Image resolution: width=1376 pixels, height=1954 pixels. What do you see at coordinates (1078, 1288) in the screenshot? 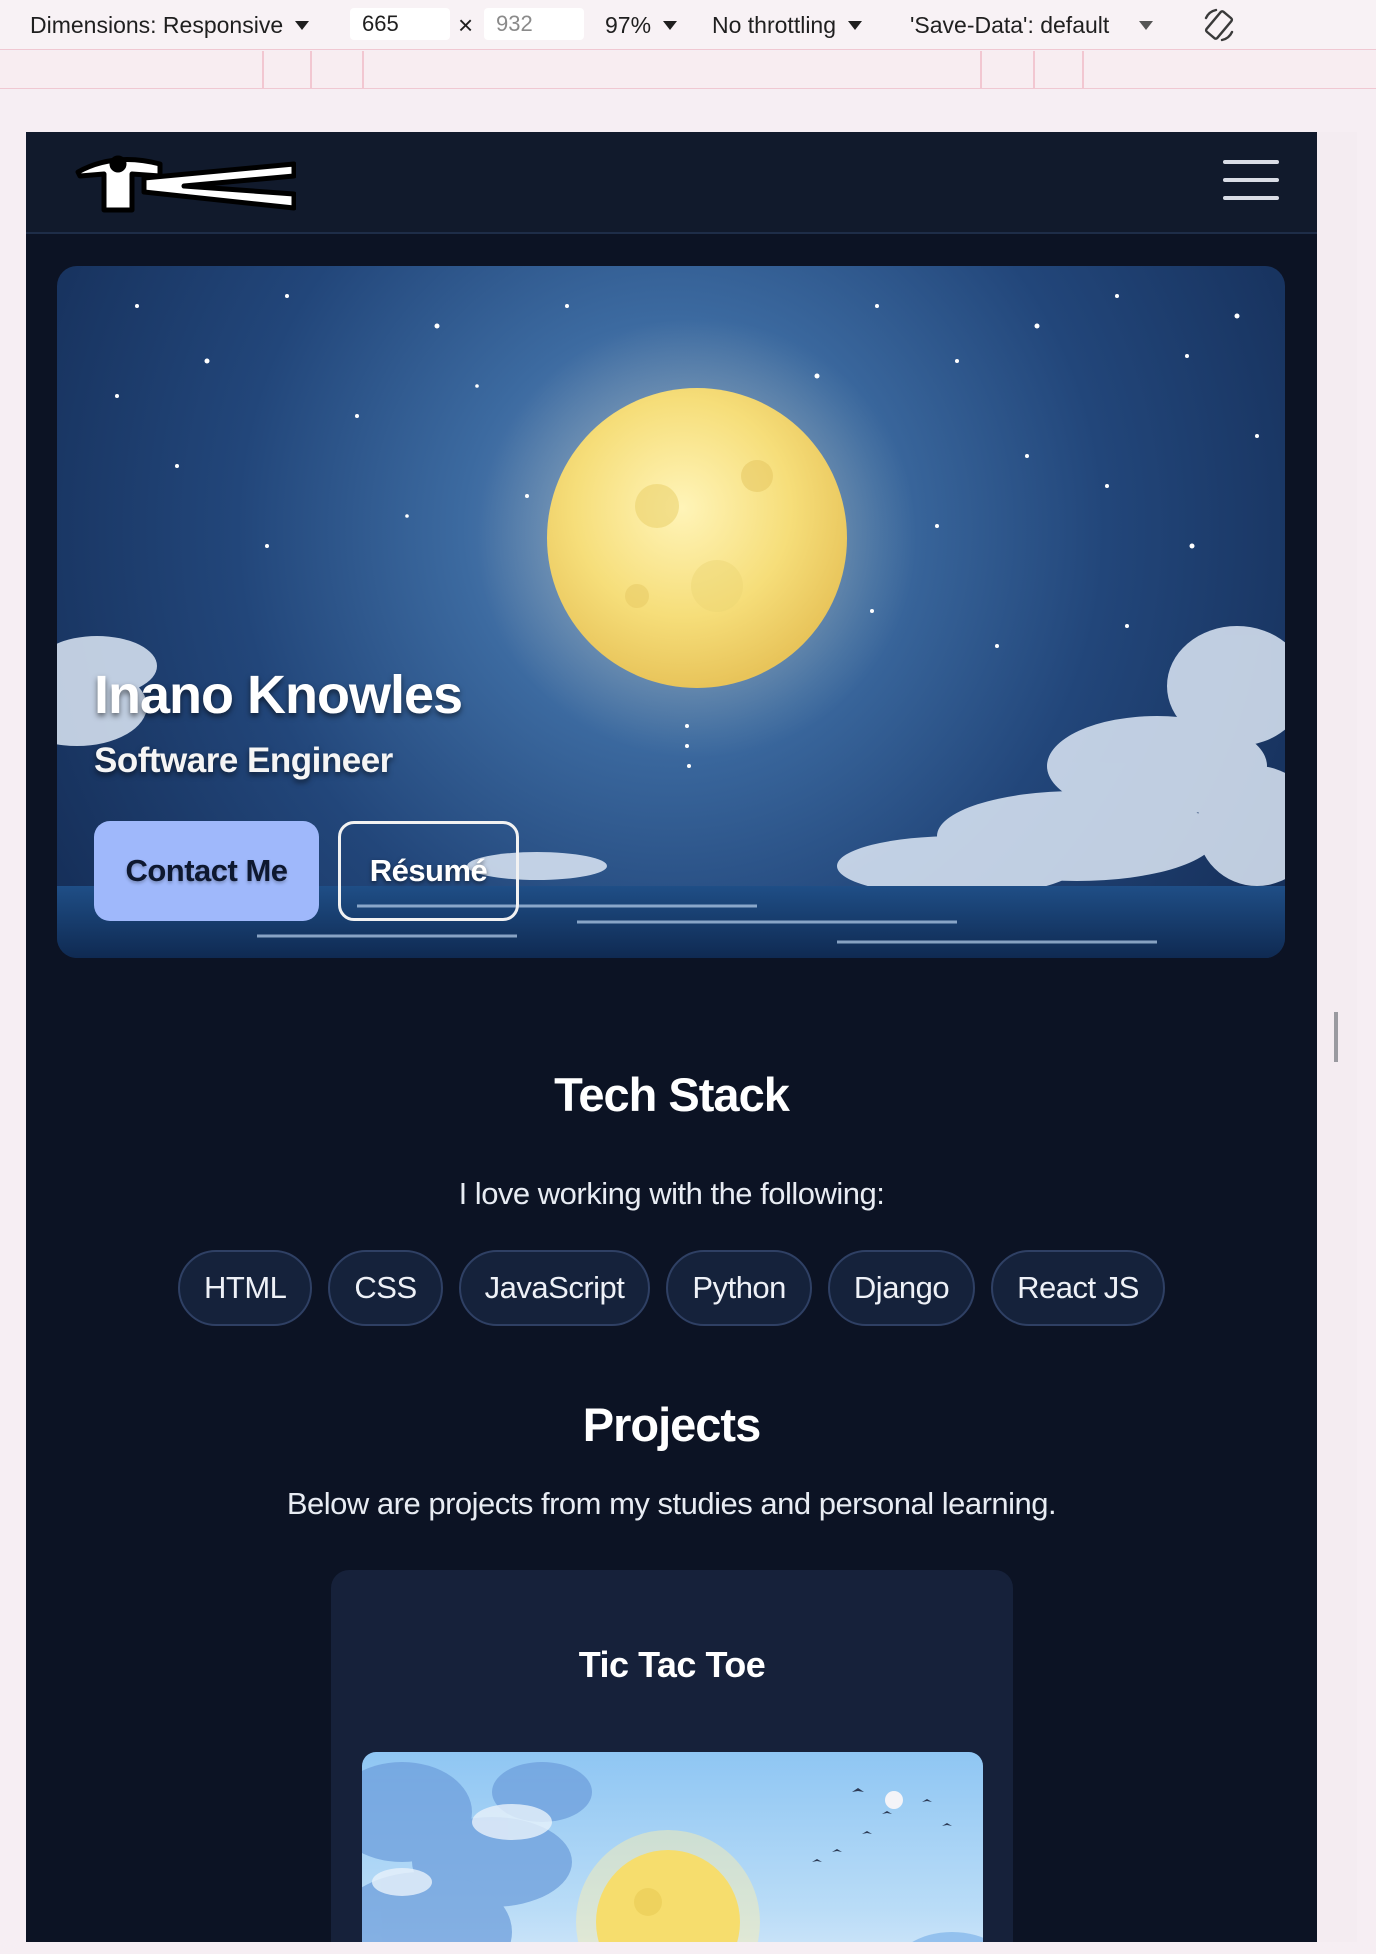
I see `tech-chip-react: React JS` at bounding box center [1078, 1288].